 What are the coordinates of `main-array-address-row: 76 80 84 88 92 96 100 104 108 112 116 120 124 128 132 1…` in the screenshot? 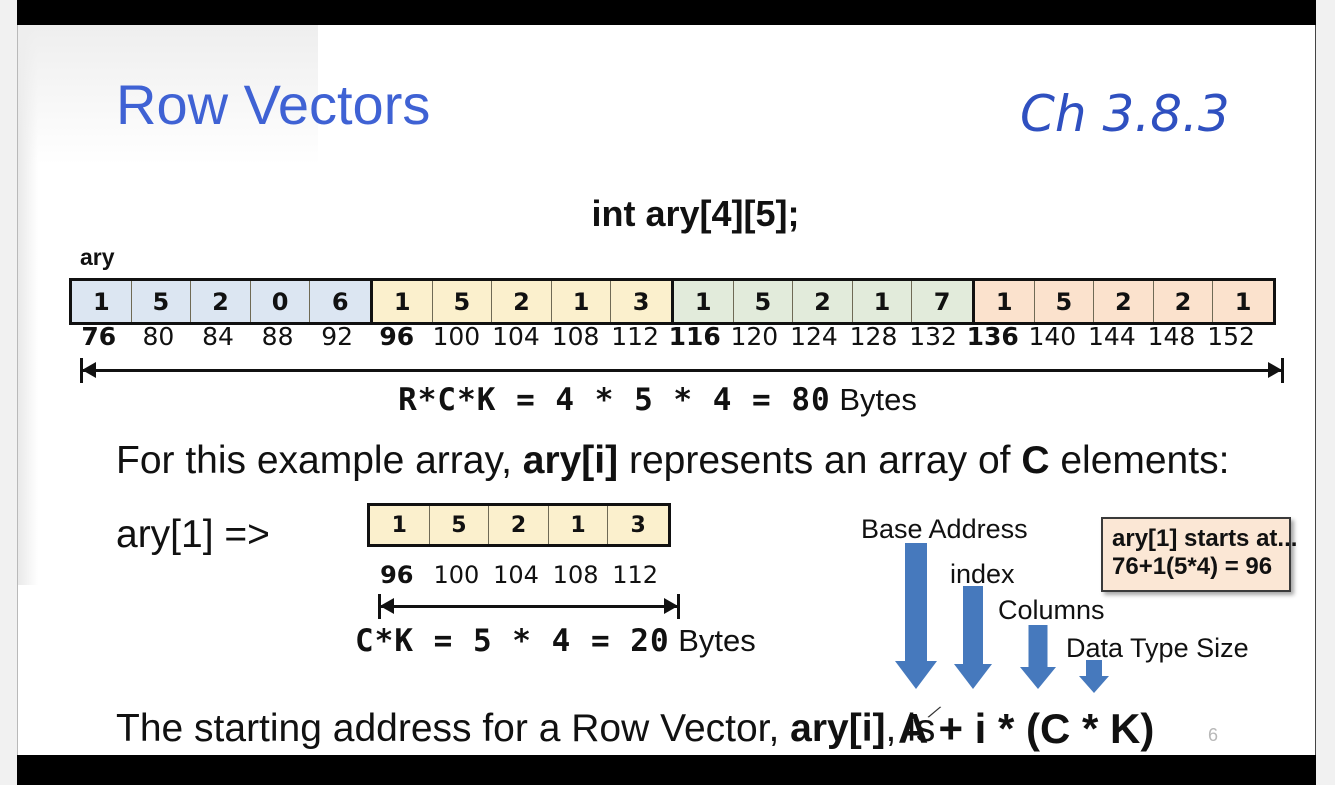 It's located at (665, 336).